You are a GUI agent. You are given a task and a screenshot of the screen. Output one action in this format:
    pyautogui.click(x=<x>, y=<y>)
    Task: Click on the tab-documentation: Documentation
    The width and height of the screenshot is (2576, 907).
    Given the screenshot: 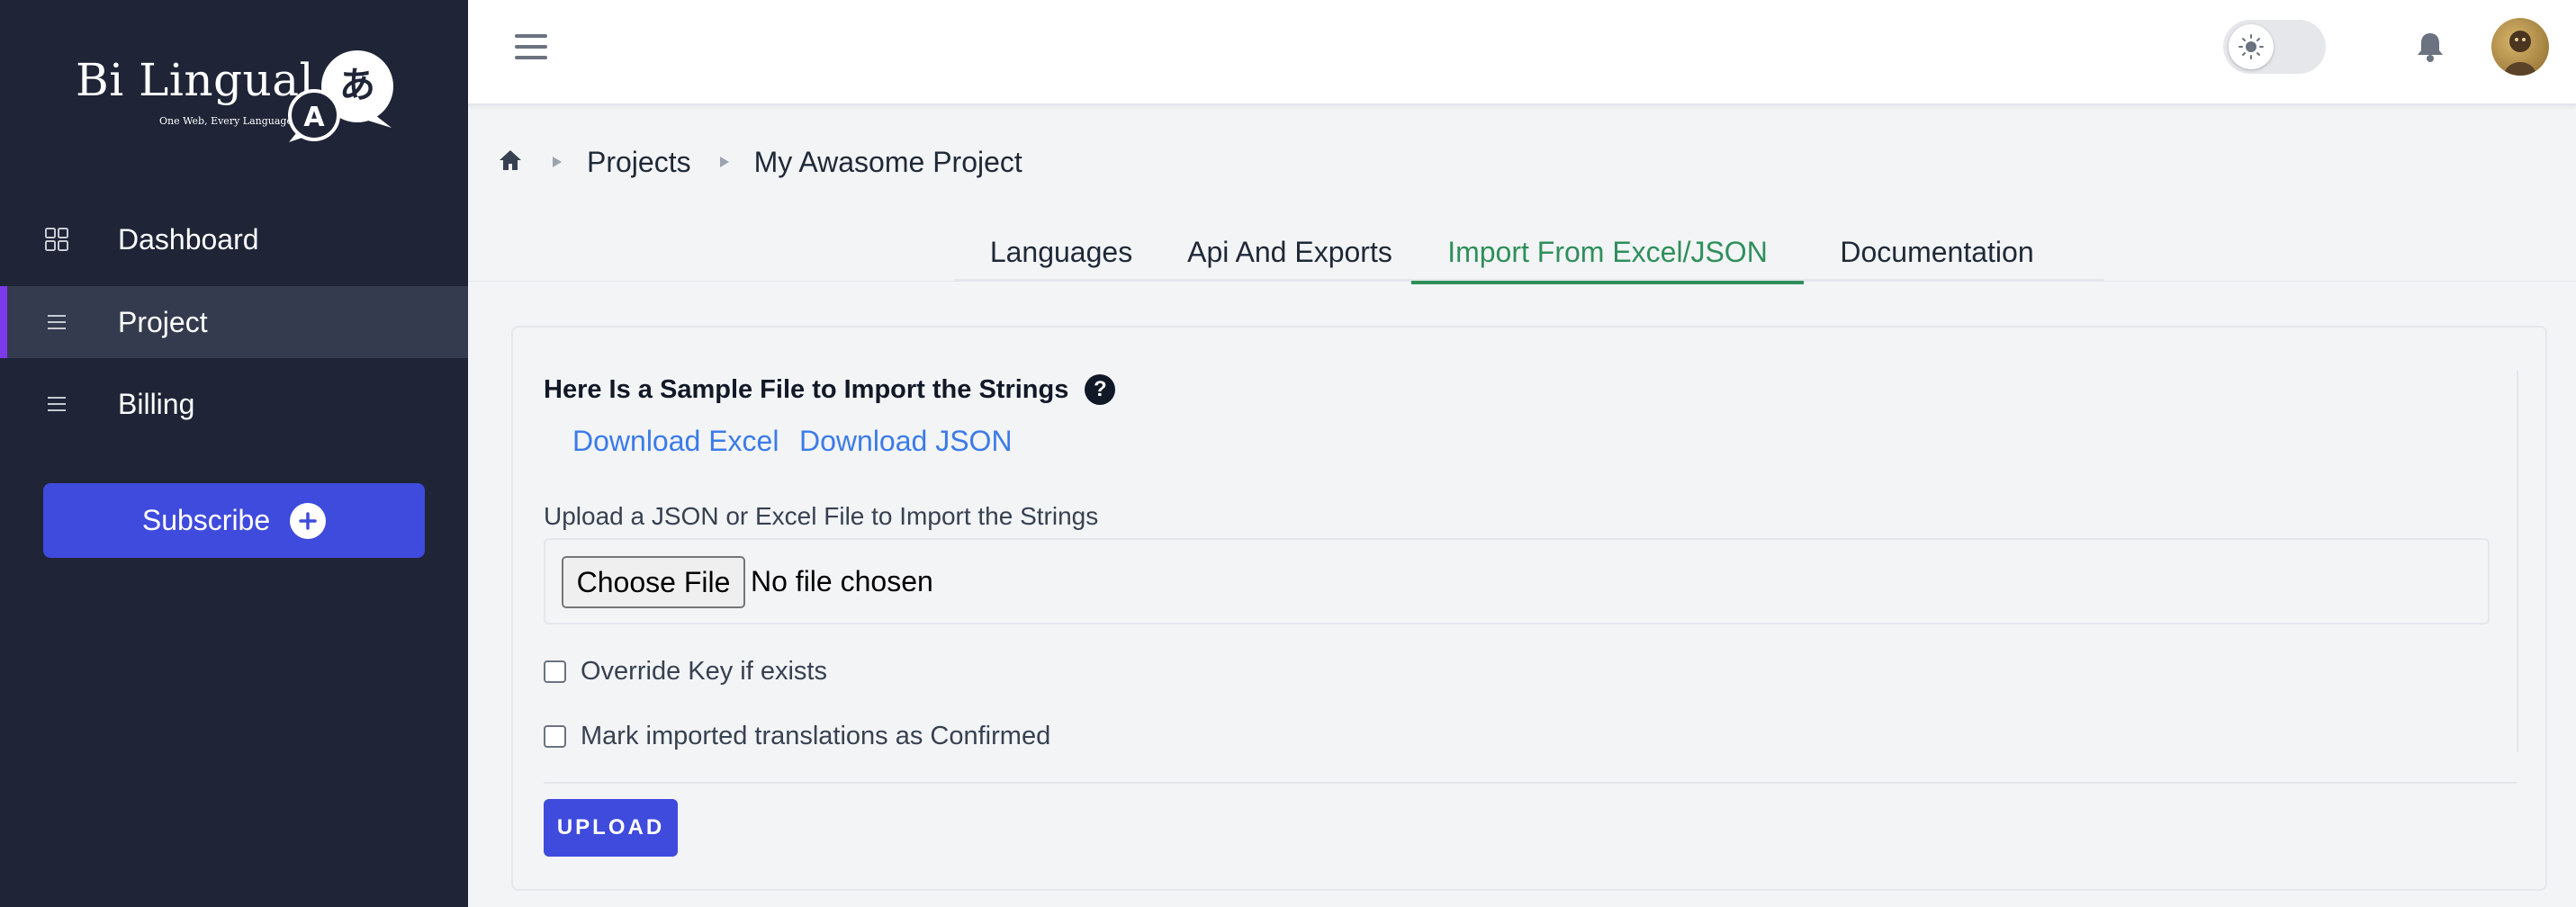 What is the action you would take?
    pyautogui.click(x=1937, y=252)
    